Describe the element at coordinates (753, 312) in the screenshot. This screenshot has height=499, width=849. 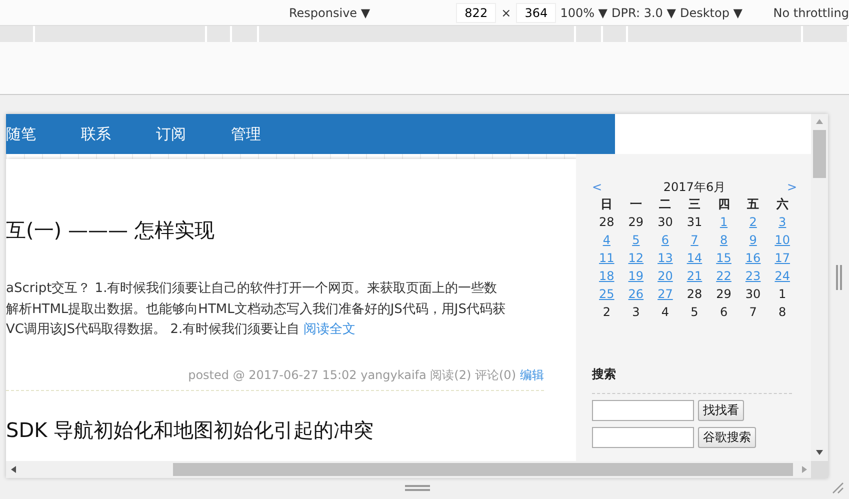
I see `calendar-day: 7` at that location.